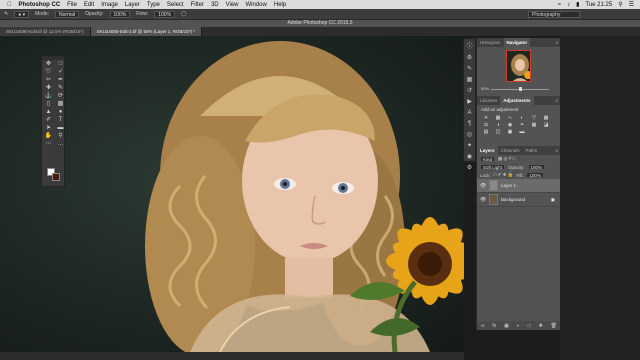 The height and width of the screenshot is (360, 640). Describe the element at coordinates (48, 96) in the screenshot. I see `clone-stamp-tool-icon: ⚓` at that location.